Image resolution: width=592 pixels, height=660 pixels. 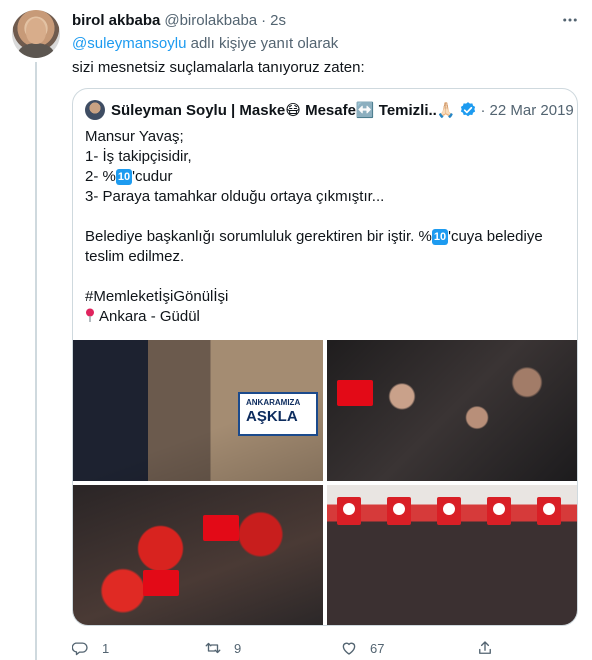 I want to click on tweet-time: 2s, so click(x=278, y=20).